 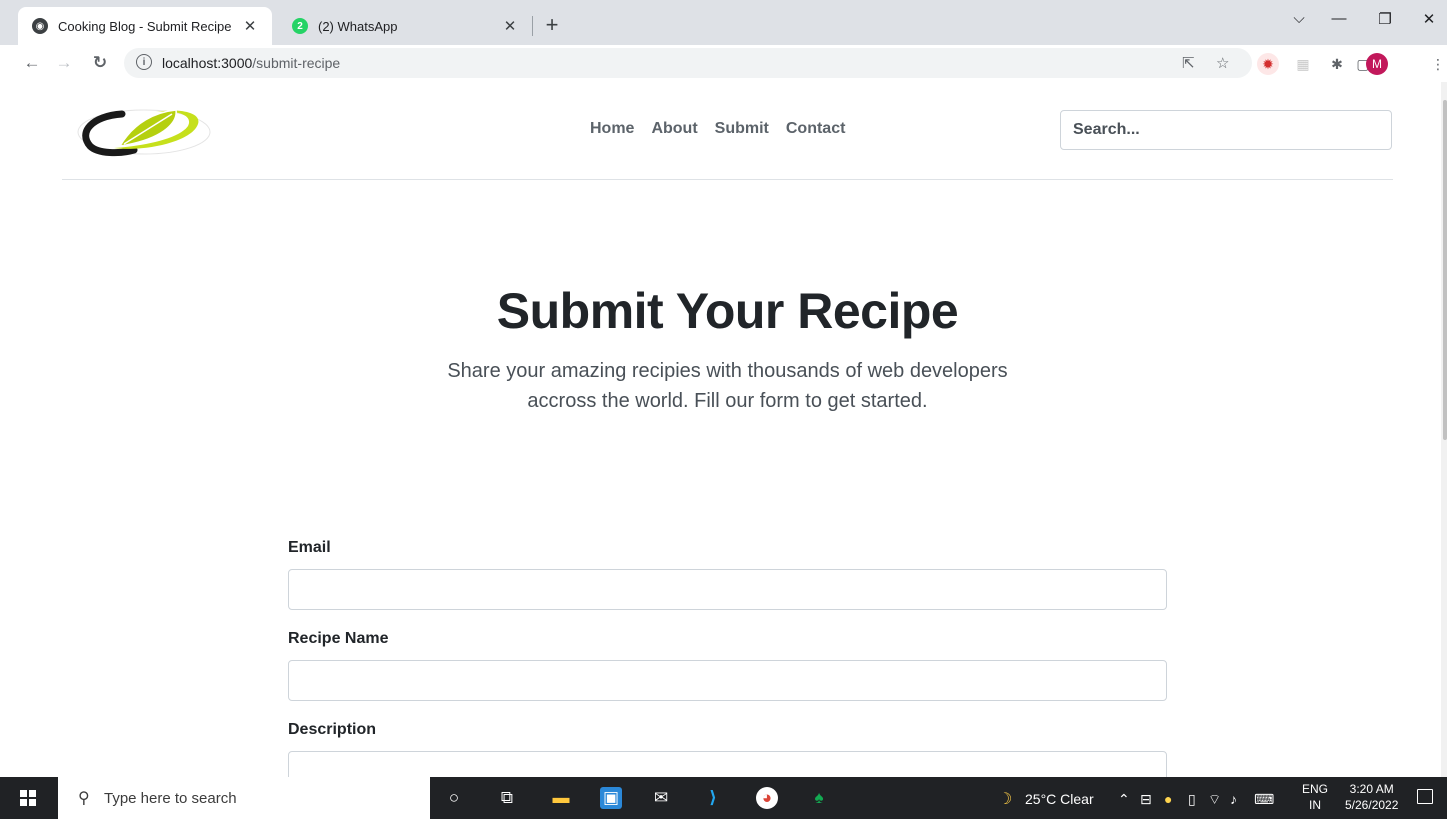 I want to click on mail-icon: ✉, so click(x=661, y=798).